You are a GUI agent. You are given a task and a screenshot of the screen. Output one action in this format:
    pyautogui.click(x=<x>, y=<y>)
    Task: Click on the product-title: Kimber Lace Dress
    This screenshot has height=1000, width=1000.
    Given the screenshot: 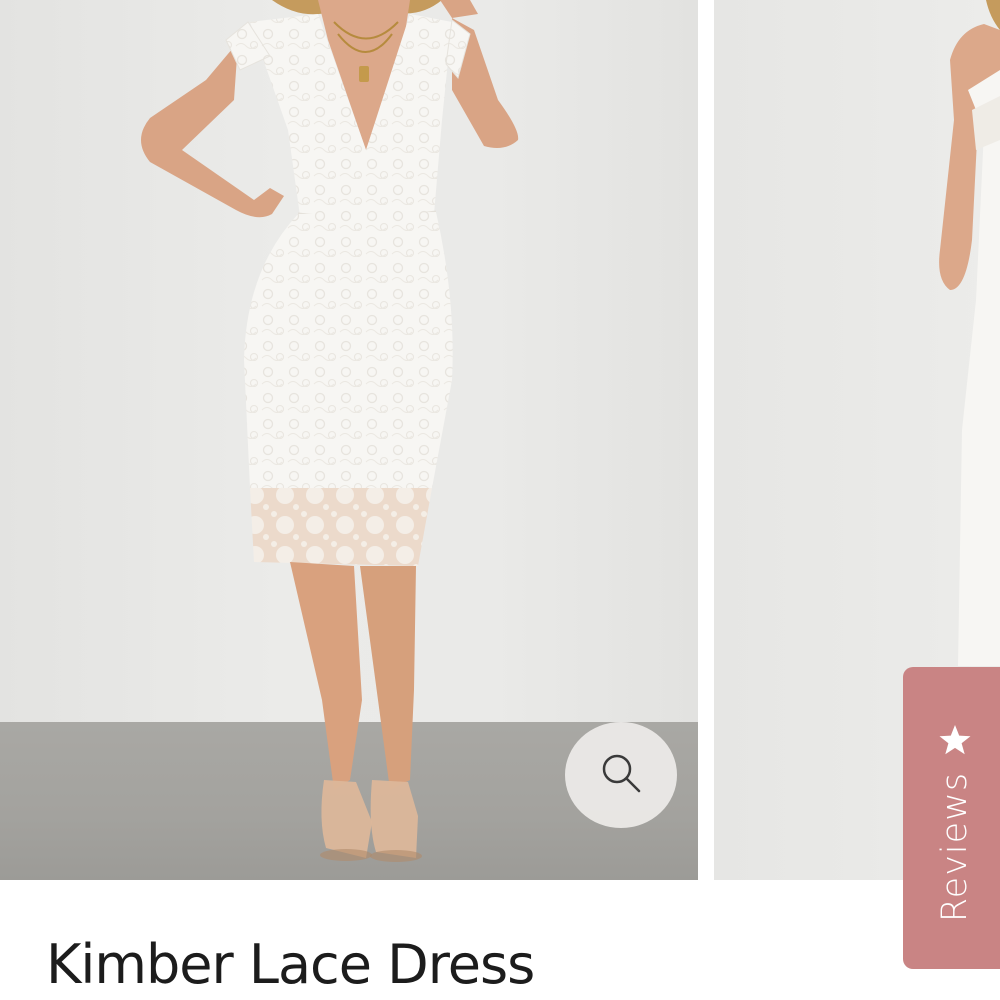 What is the action you would take?
    pyautogui.click(x=290, y=964)
    